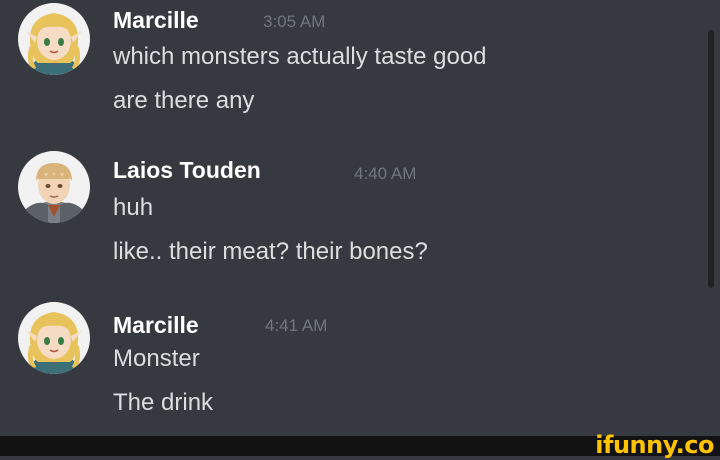 The image size is (720, 460). I want to click on message-text: Monster, so click(156, 358).